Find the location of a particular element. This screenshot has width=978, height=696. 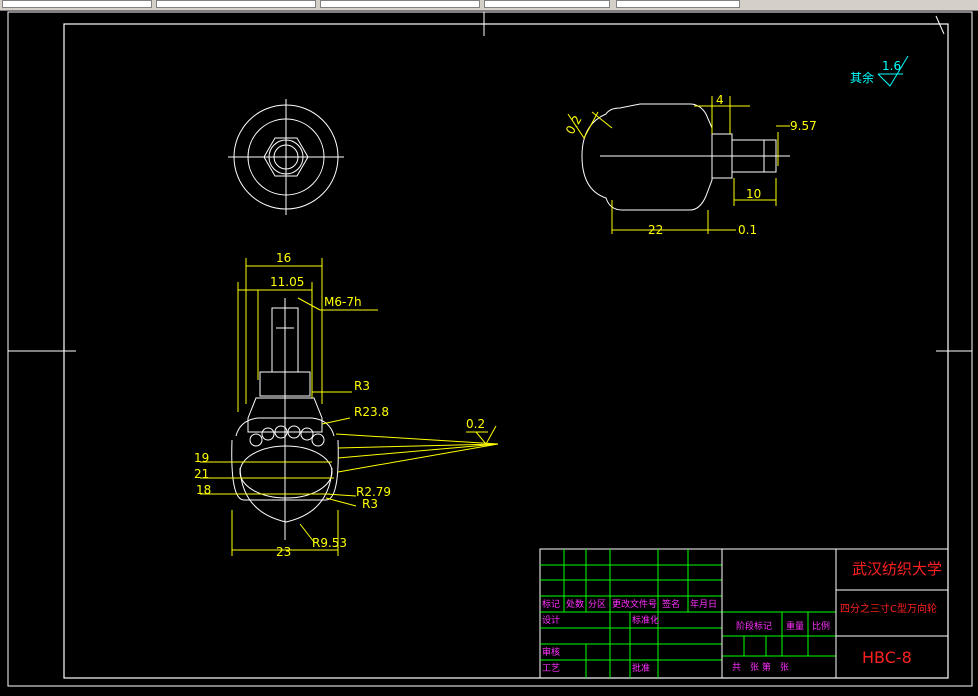

dim-r3-bottom: R3 is located at coordinates (370, 504).